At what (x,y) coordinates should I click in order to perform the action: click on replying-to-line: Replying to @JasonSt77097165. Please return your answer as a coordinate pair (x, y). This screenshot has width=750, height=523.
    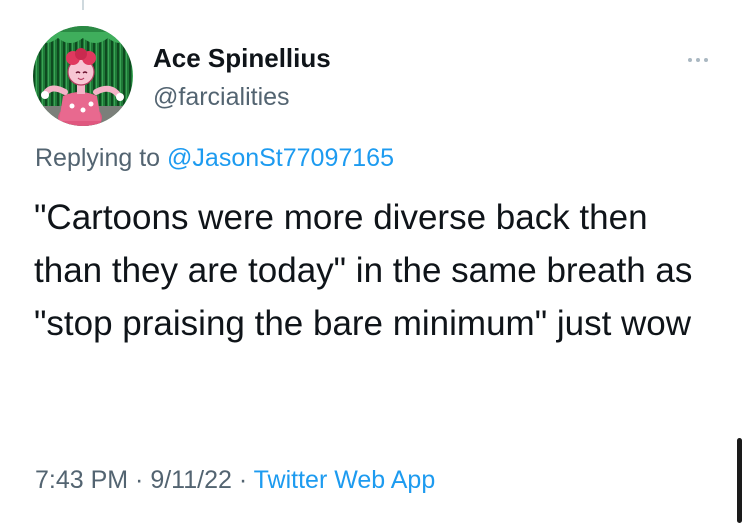
    Looking at the image, I should click on (214, 158).